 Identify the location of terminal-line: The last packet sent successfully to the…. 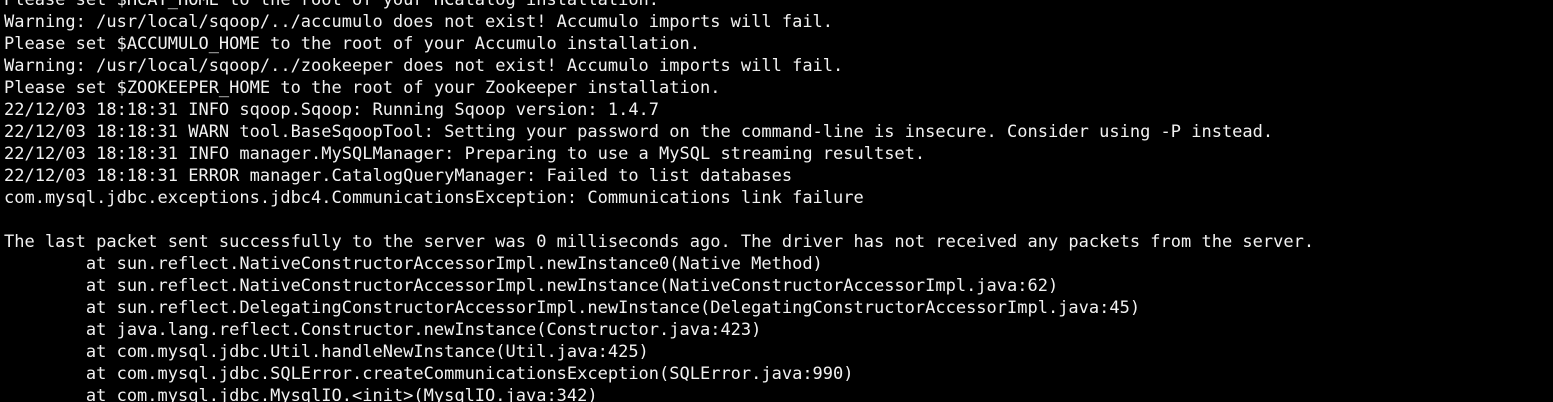
(659, 242).